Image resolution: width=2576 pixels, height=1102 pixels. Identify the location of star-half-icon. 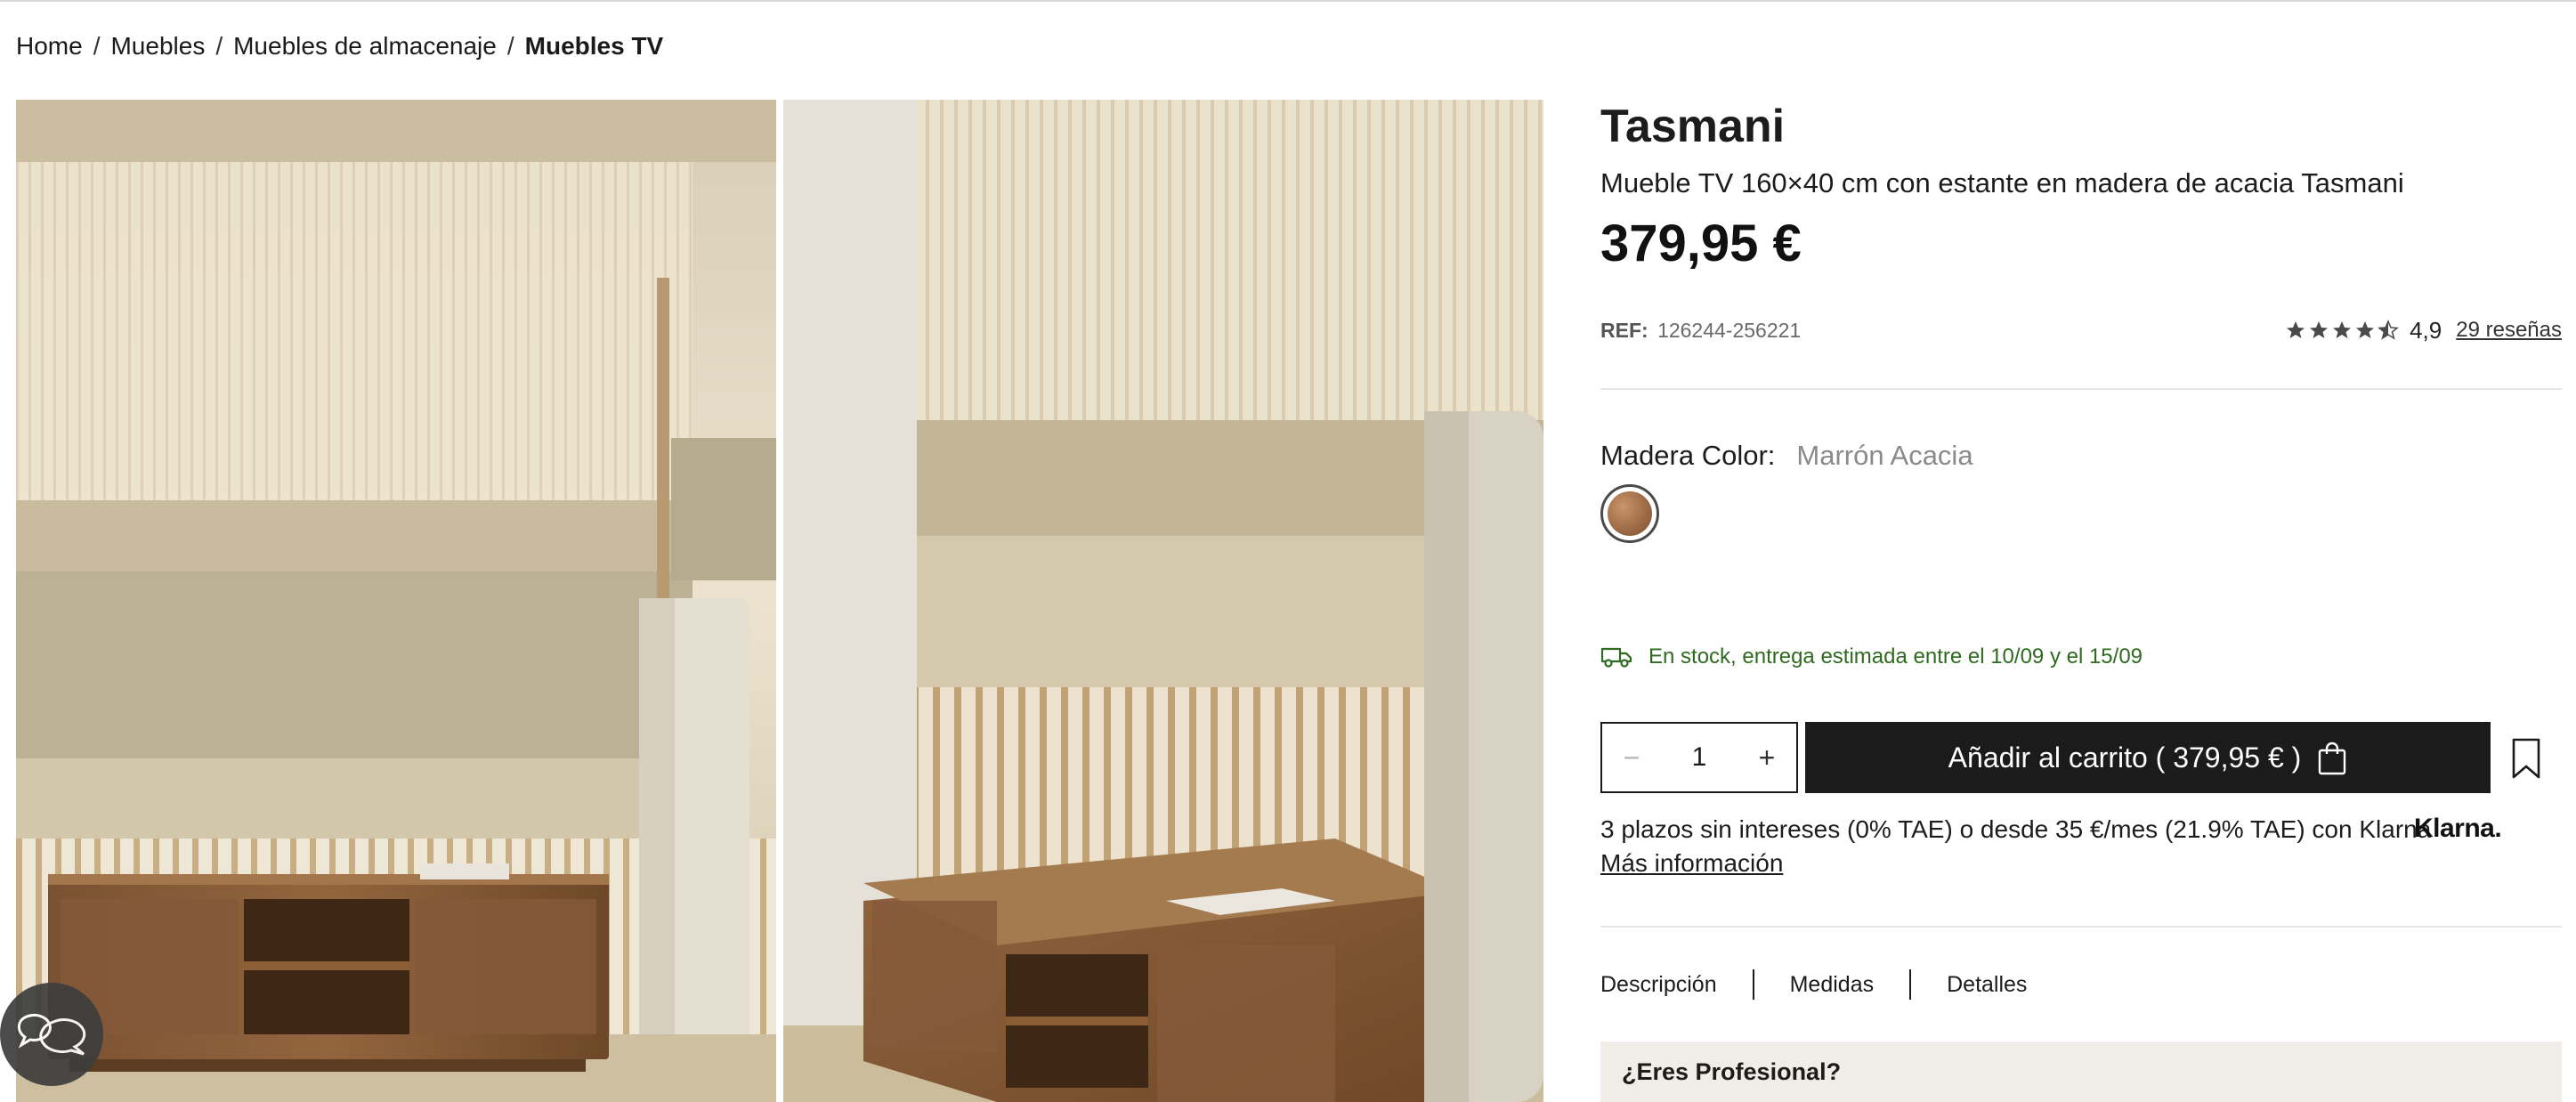
(2389, 330).